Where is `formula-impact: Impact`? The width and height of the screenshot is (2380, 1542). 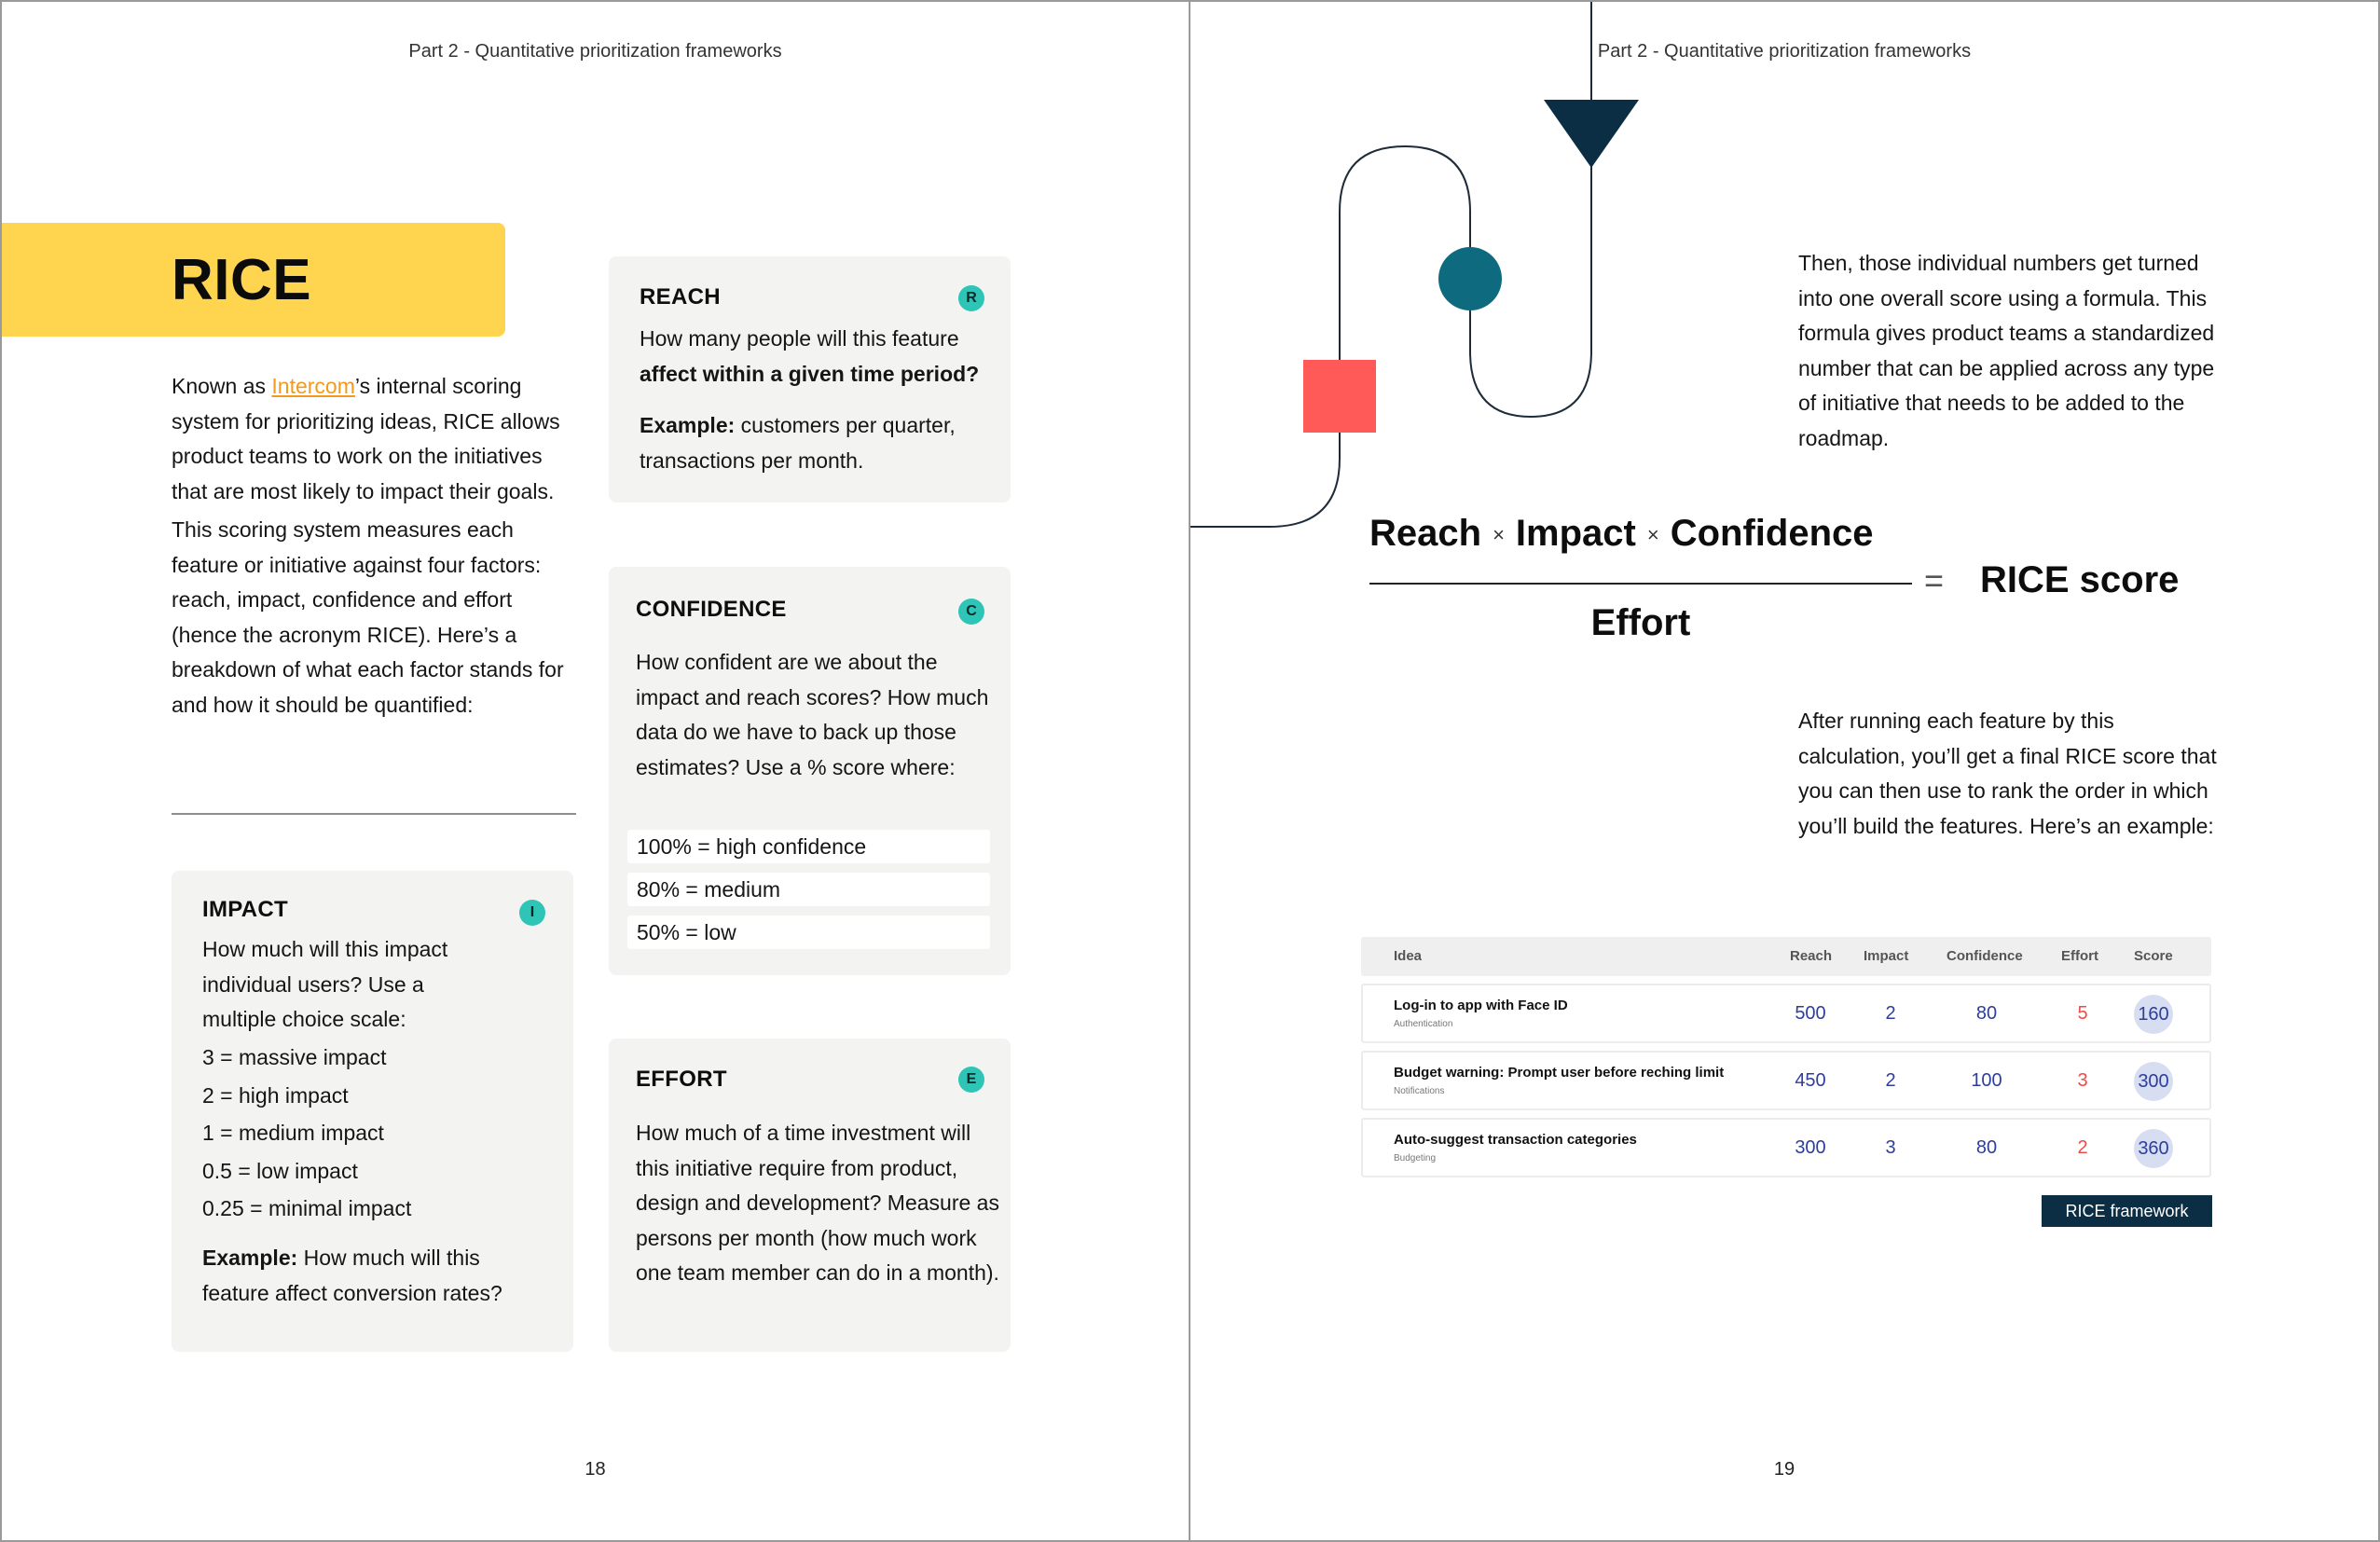
formula-impact: Impact is located at coordinates (1575, 533).